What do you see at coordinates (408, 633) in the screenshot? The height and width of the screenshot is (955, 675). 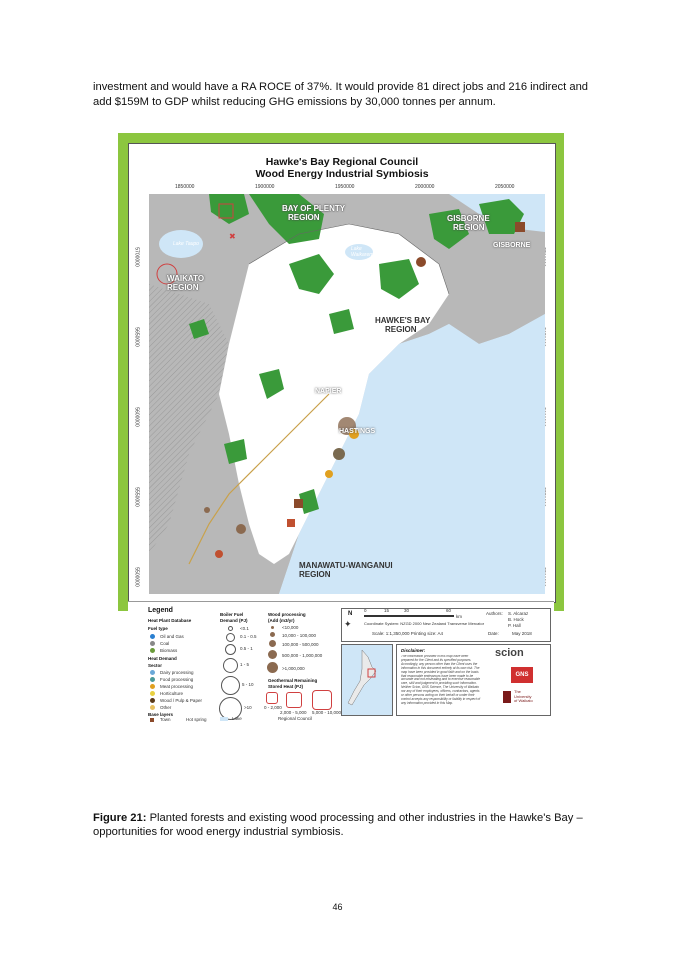 I see `scale-text: Scale: 1:1,350,000 Printing size: A4` at bounding box center [408, 633].